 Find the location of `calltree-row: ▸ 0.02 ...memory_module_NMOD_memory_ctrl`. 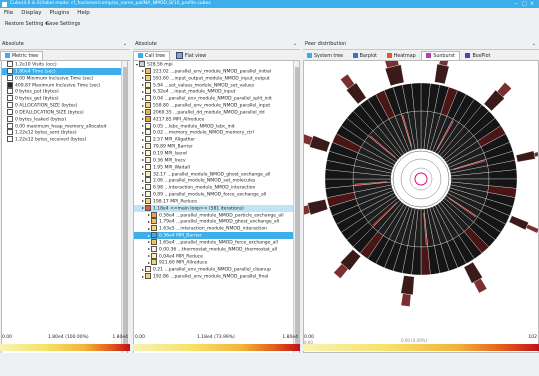

calltree-row: ▸ 0.02 ...memory_module_NMOD_memory_ctrl is located at coordinates (214, 132).